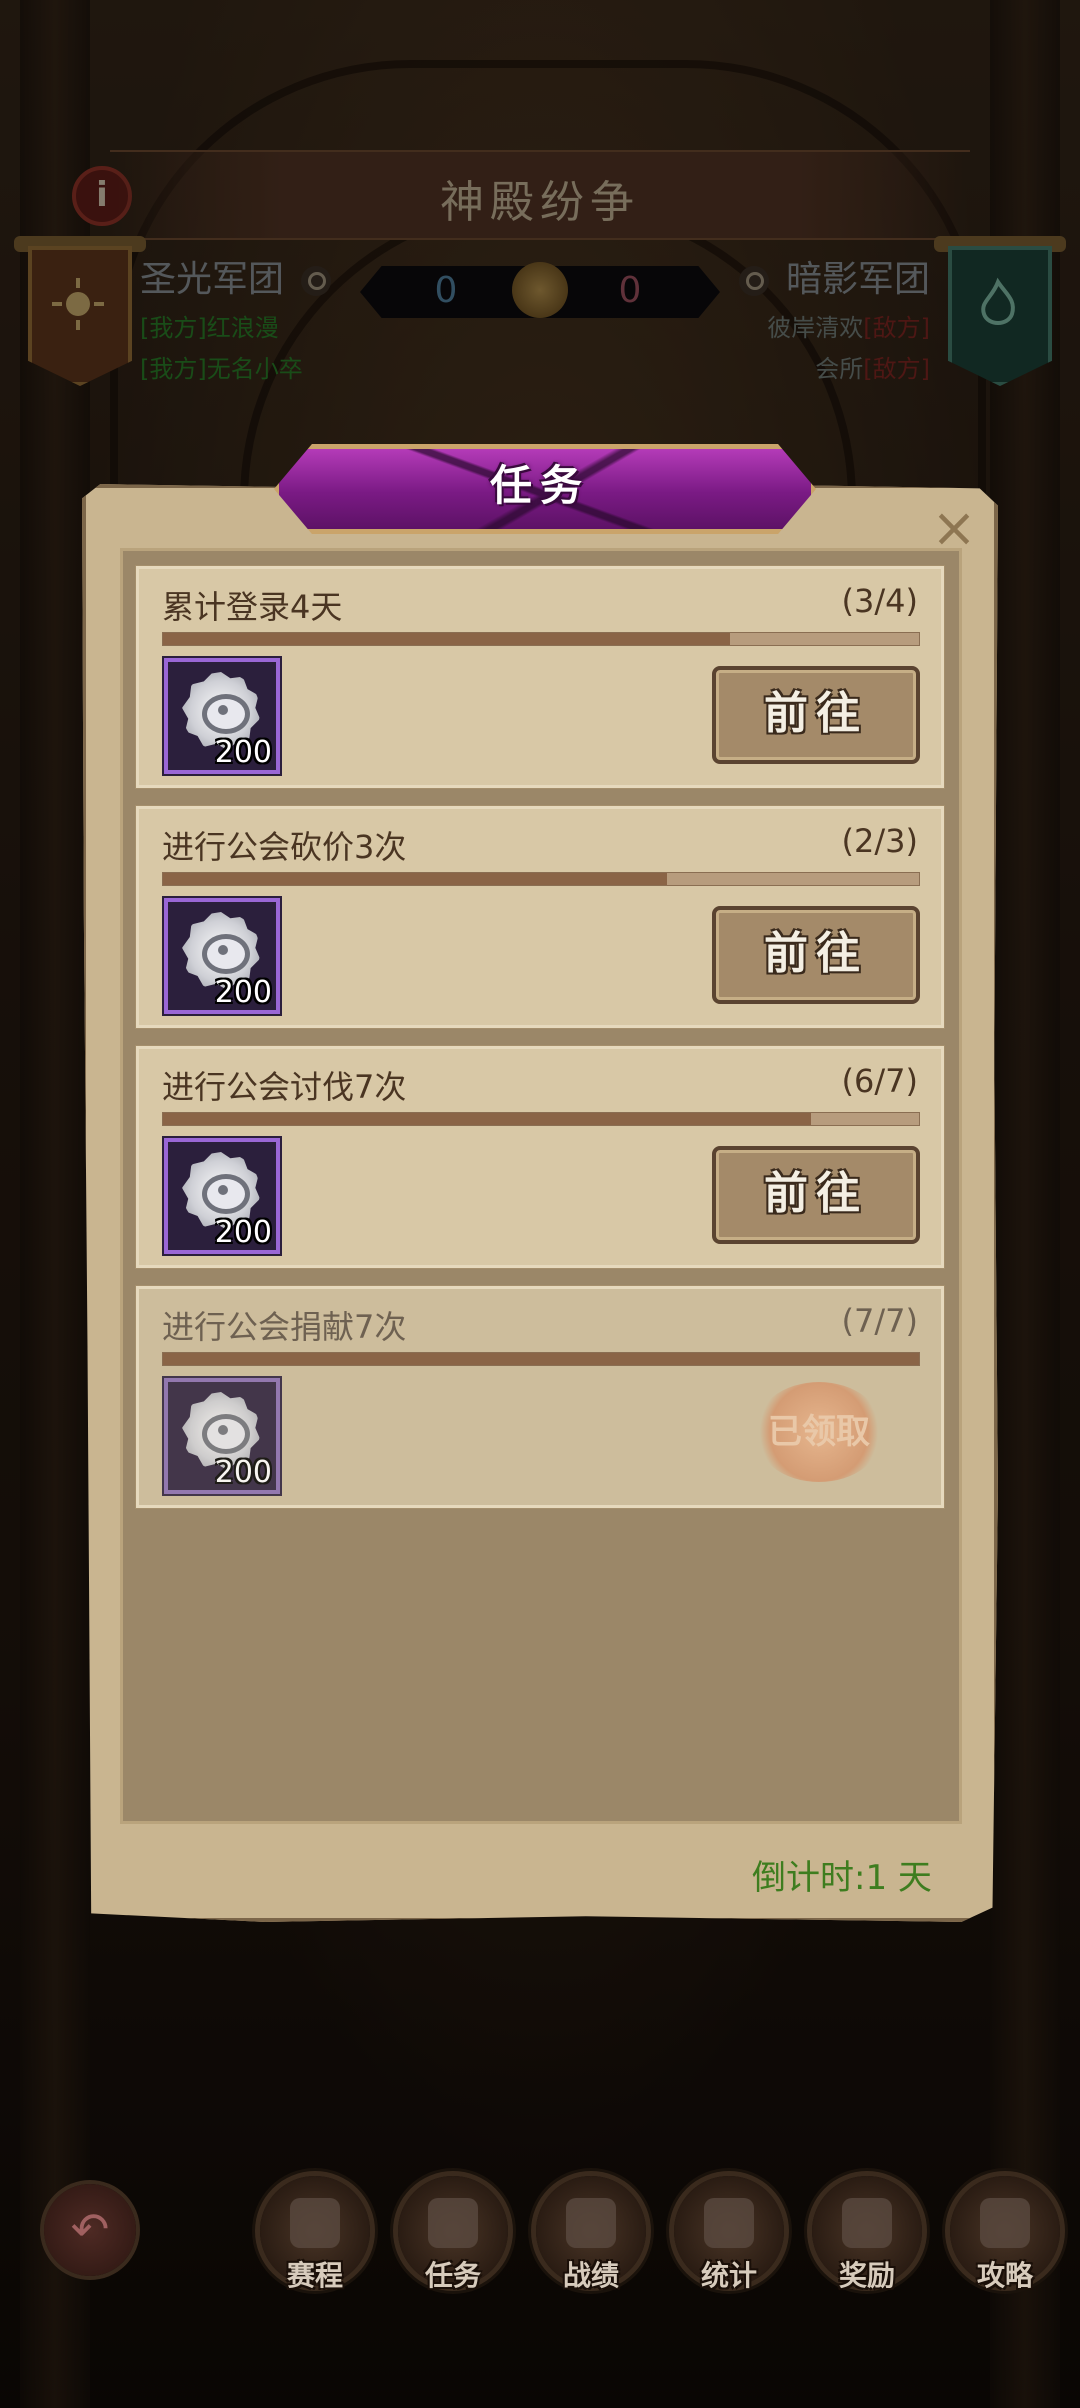  What do you see at coordinates (728, 2275) in the screenshot?
I see `nav-label: 统计` at bounding box center [728, 2275].